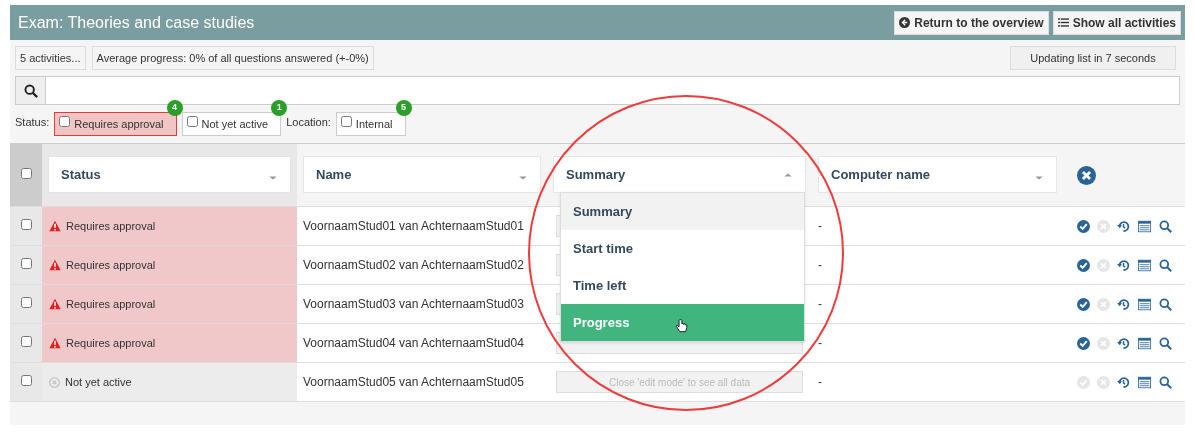  Describe the element at coordinates (679, 174) in the screenshot. I see `column-selector: Summary` at that location.